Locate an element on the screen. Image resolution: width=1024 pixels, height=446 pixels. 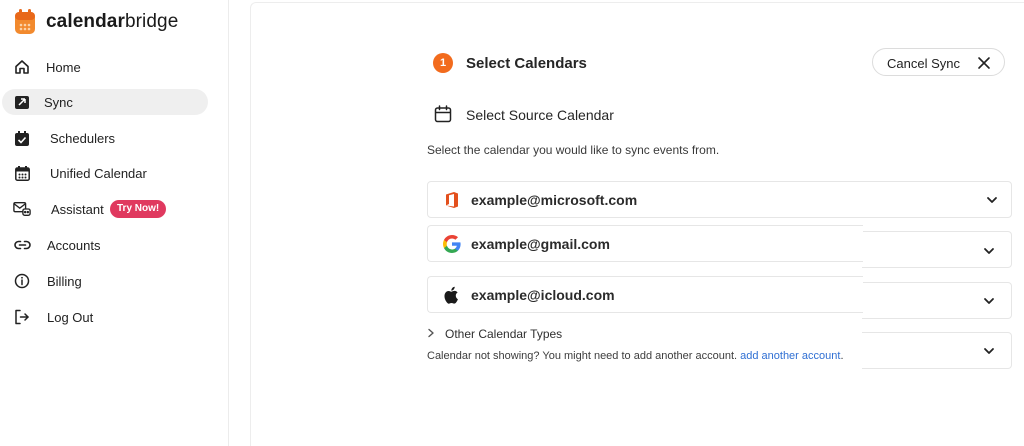
link-icon is located at coordinates (22, 245).